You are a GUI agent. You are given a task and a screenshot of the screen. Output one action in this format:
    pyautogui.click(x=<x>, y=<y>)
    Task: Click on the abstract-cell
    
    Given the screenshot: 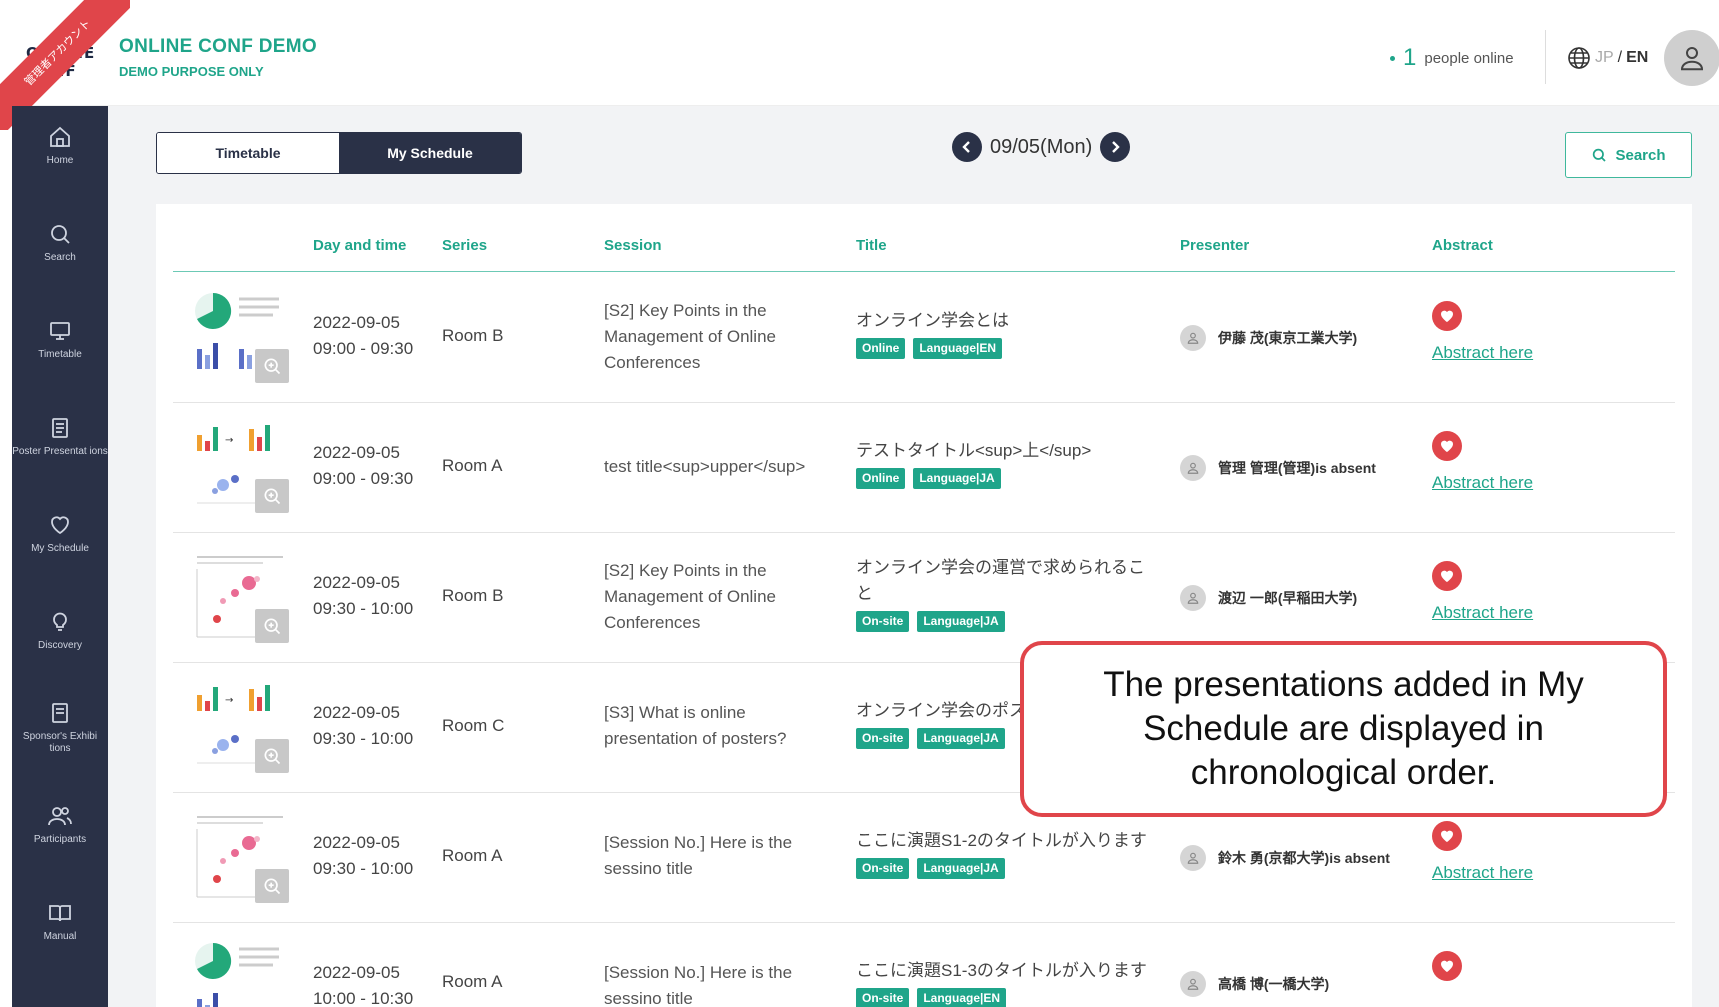 What is the action you would take?
    pyautogui.click(x=1447, y=966)
    